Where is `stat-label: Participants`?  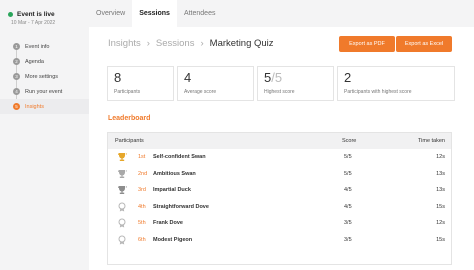 stat-label: Participants is located at coordinates (127, 92).